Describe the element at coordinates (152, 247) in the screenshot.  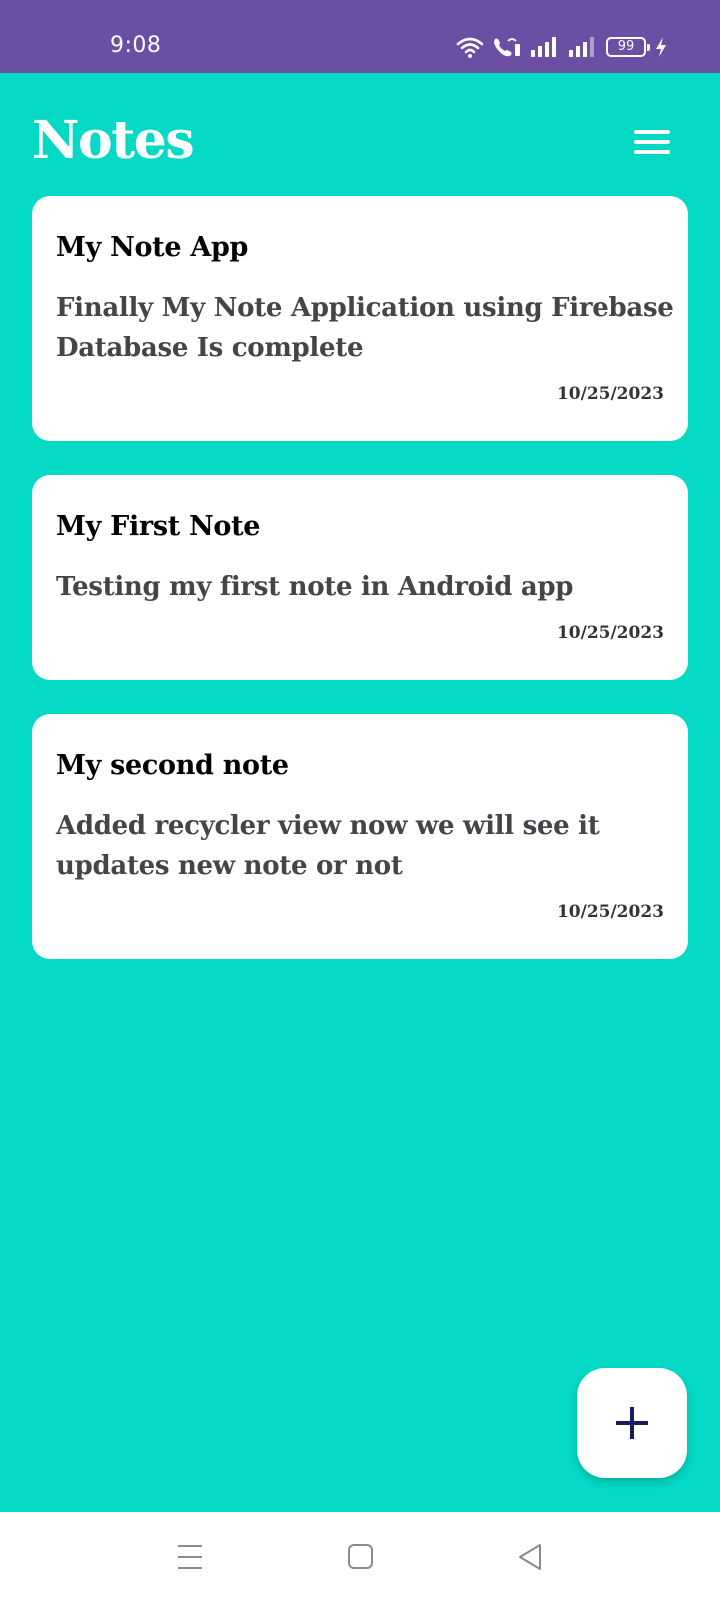
I see `note-title: My Note App` at that location.